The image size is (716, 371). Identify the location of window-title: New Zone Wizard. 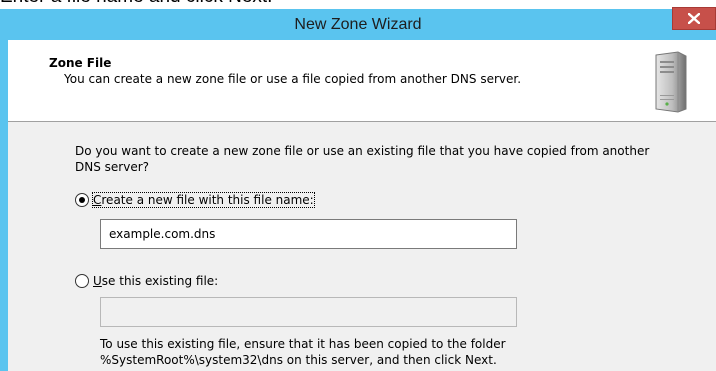
(358, 24).